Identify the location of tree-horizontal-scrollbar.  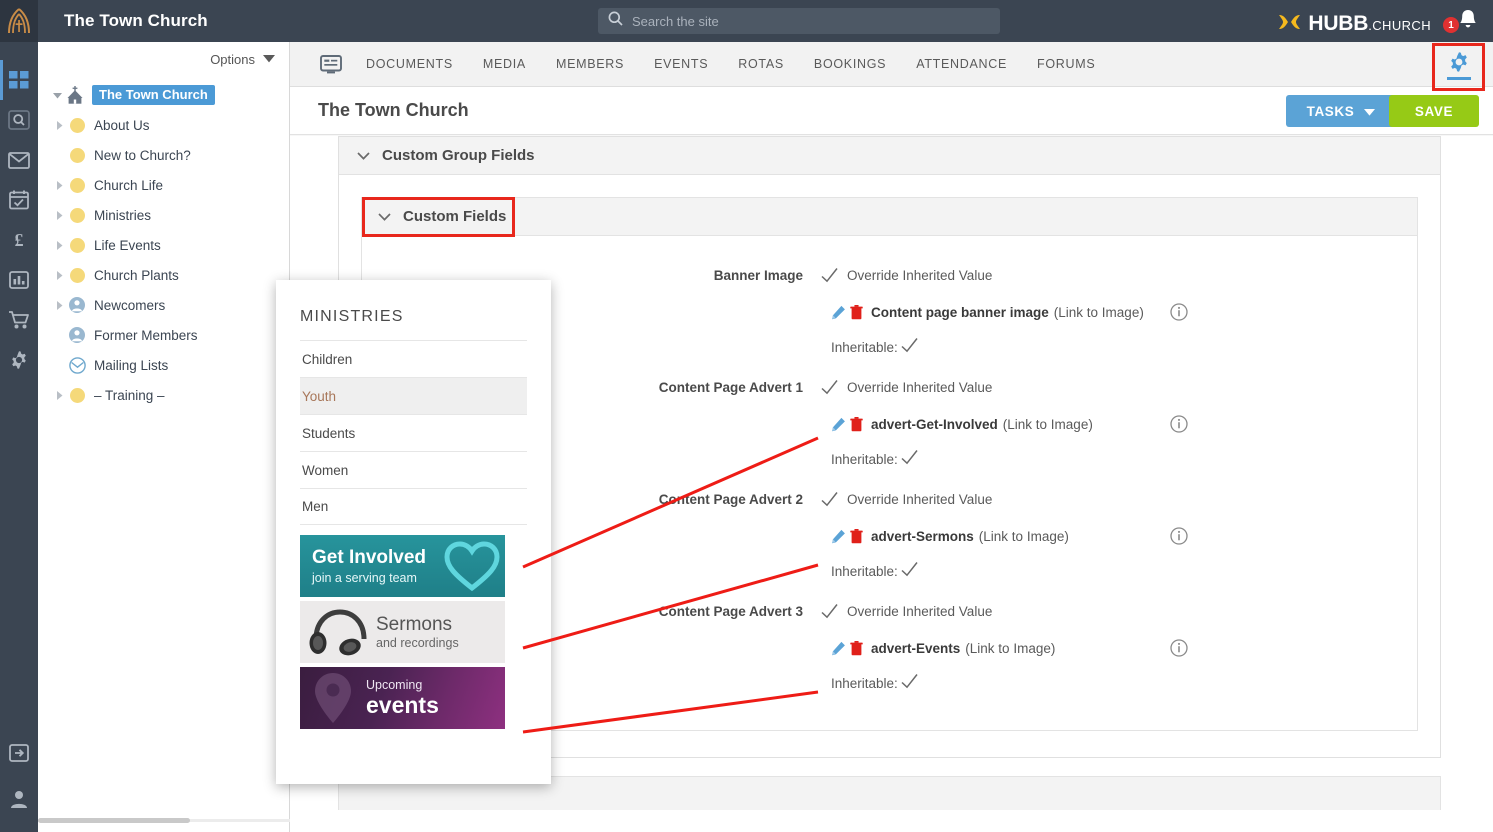
(164, 820).